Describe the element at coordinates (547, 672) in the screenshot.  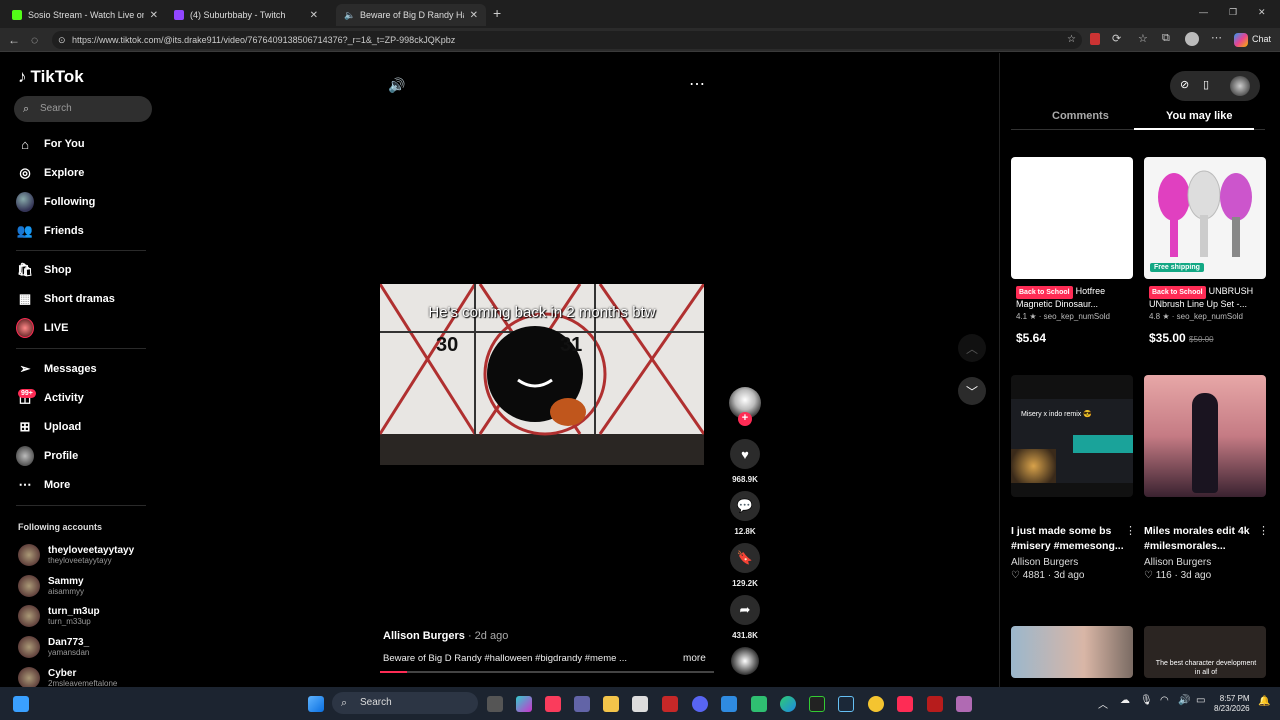
I see `video-progress-bar` at that location.